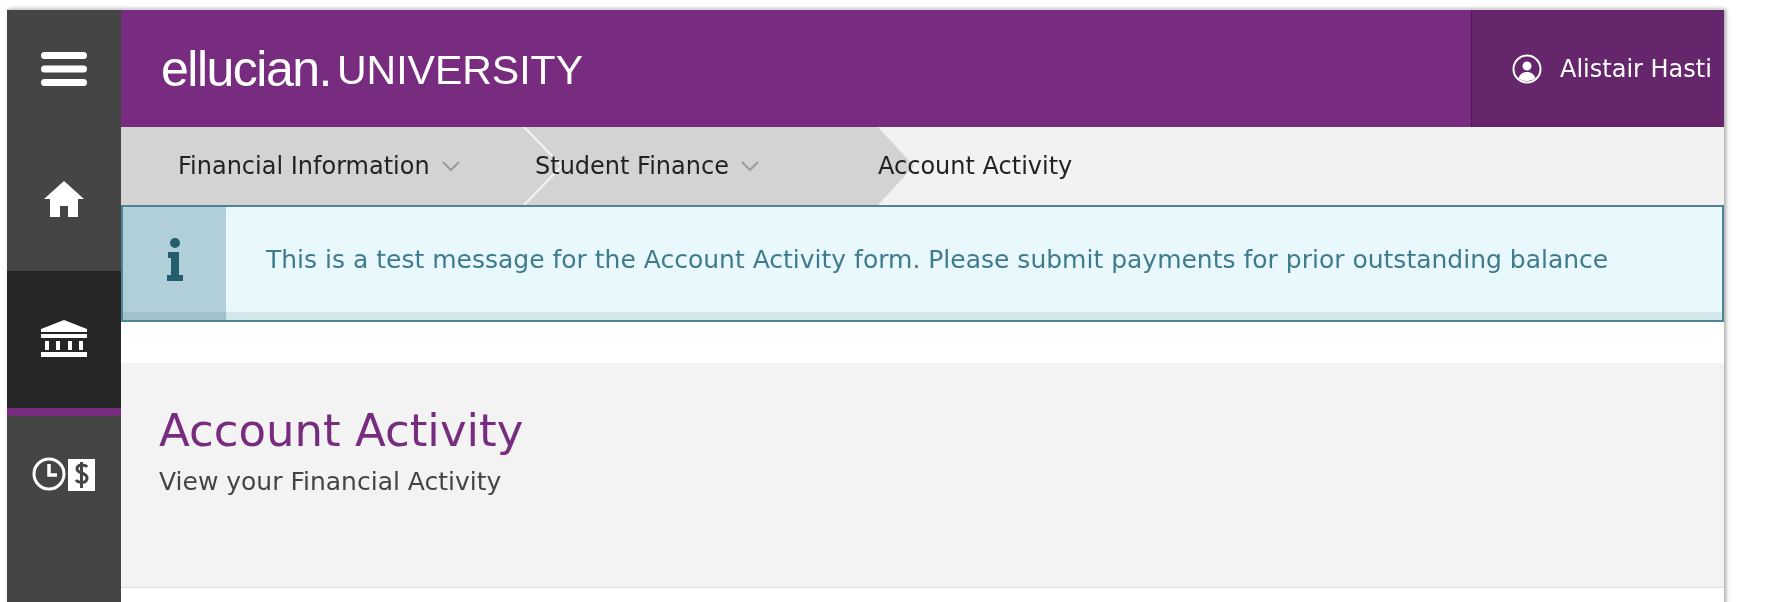 The width and height of the screenshot is (1767, 602). I want to click on logo-text: UNIVERSITY, so click(459, 70).